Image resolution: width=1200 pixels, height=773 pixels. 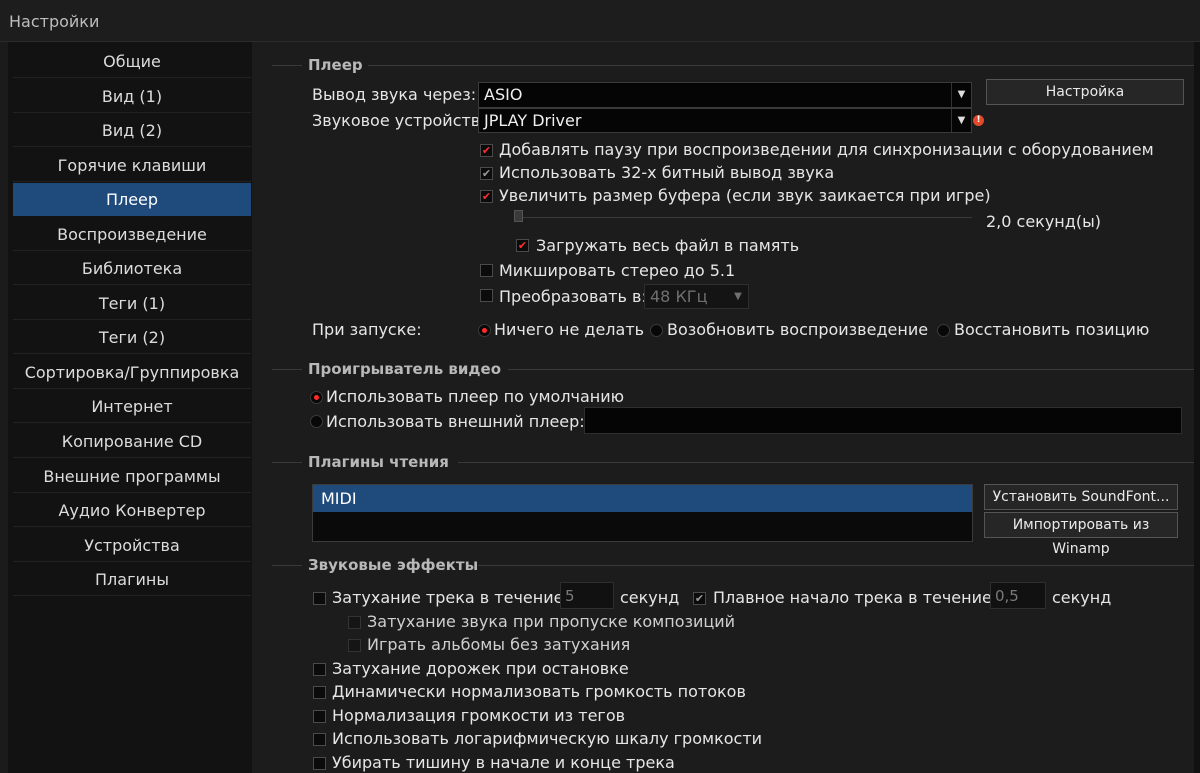 What do you see at coordinates (642, 513) in the screenshot?
I see `plugins-list: MIDI` at bounding box center [642, 513].